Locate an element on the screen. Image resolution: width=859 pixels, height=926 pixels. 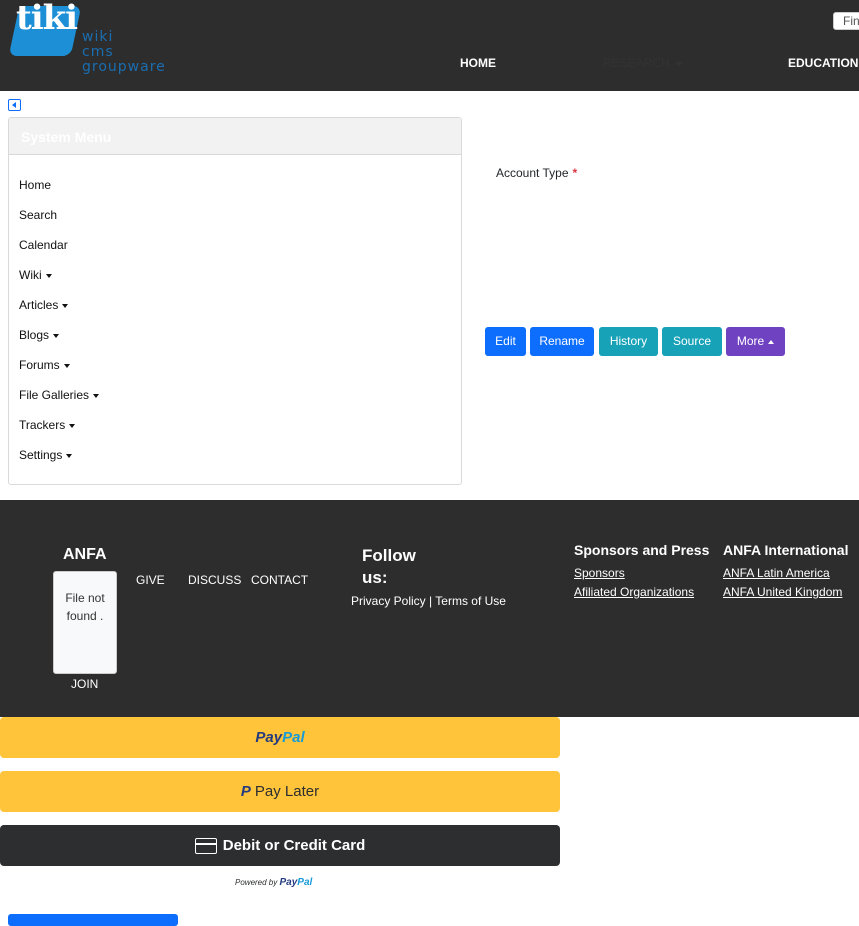
menu-item-label: Home is located at coordinates (35, 185).